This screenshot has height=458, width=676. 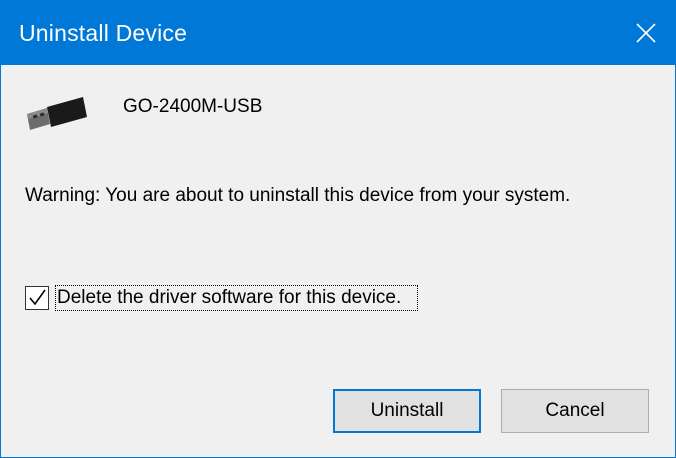 What do you see at coordinates (193, 106) in the screenshot?
I see `device-name: GO-2400M-USB` at bounding box center [193, 106].